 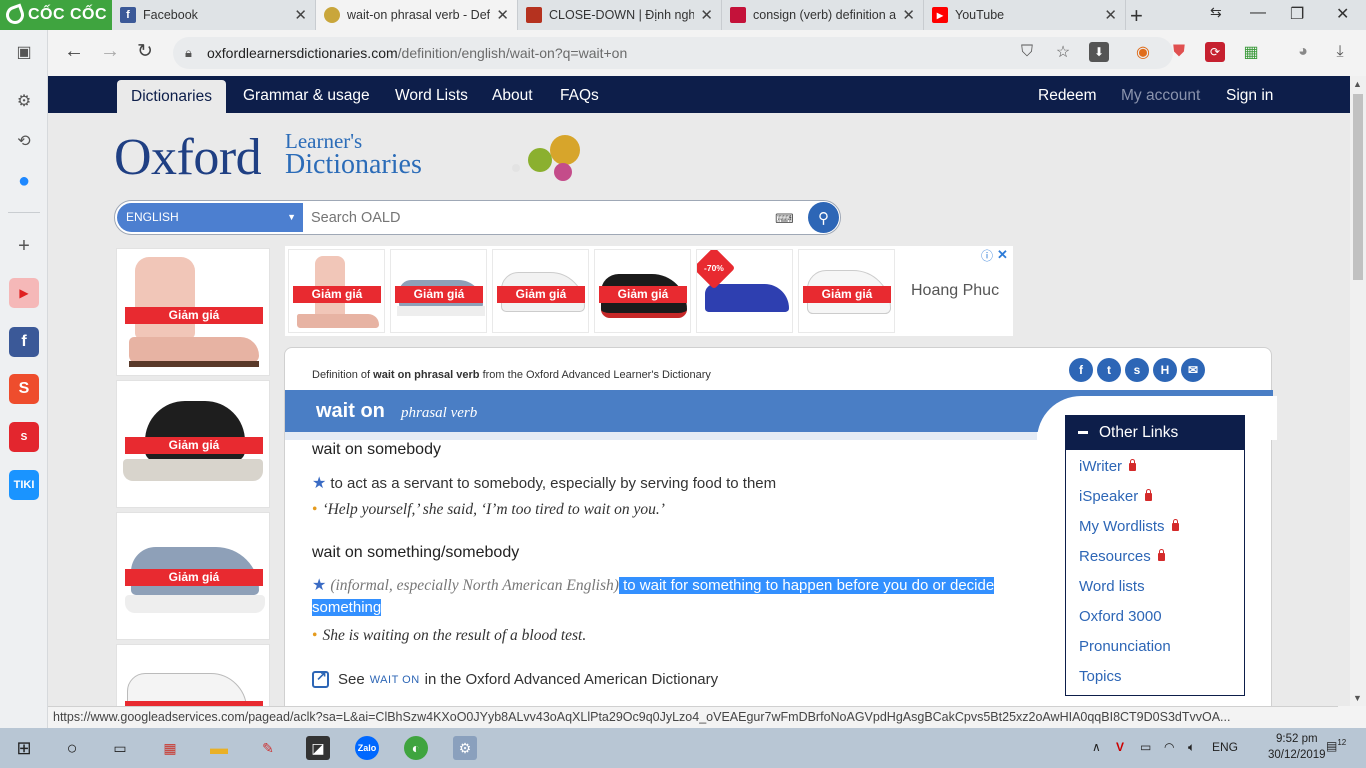 I want to click on tab-consign: consign (verb) definition an ✕, so click(x=823, y=15).